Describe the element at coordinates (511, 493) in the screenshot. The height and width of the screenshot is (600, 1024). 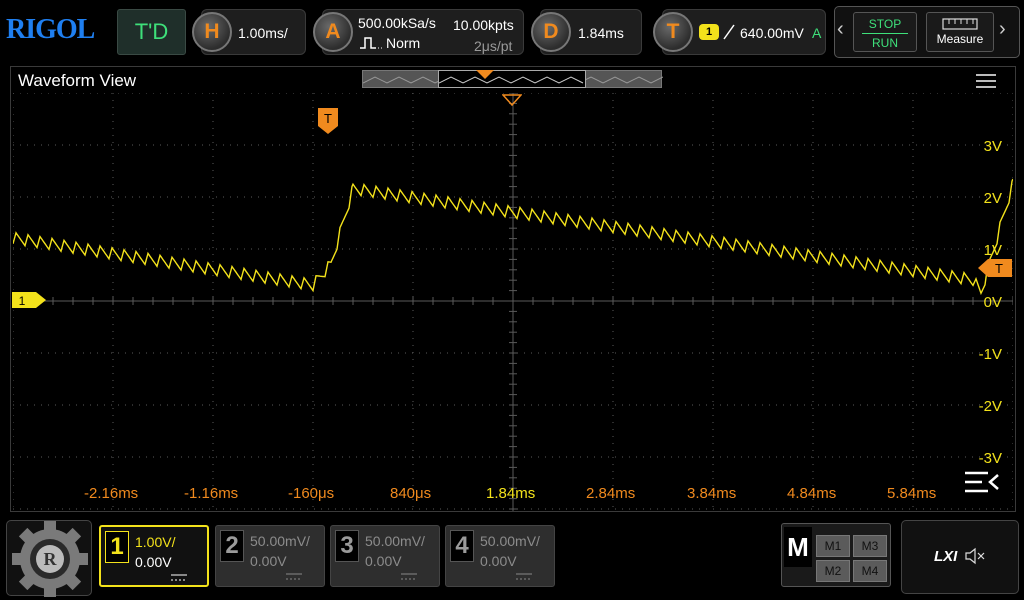
I see `time-label-center: 1.84ms` at that location.